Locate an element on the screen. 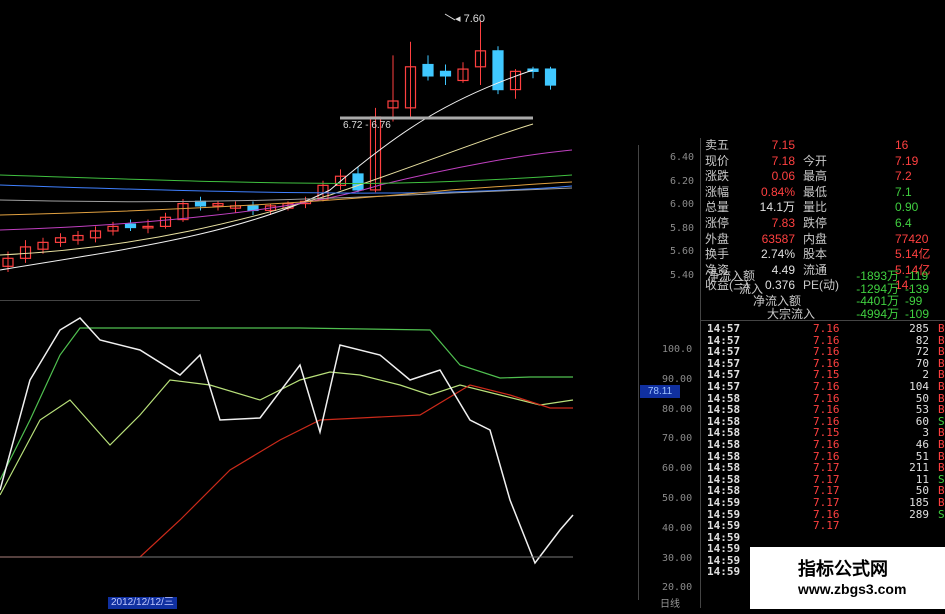 The height and width of the screenshot is (614, 945). flow-value: -4401万 is located at coordinates (877, 301).